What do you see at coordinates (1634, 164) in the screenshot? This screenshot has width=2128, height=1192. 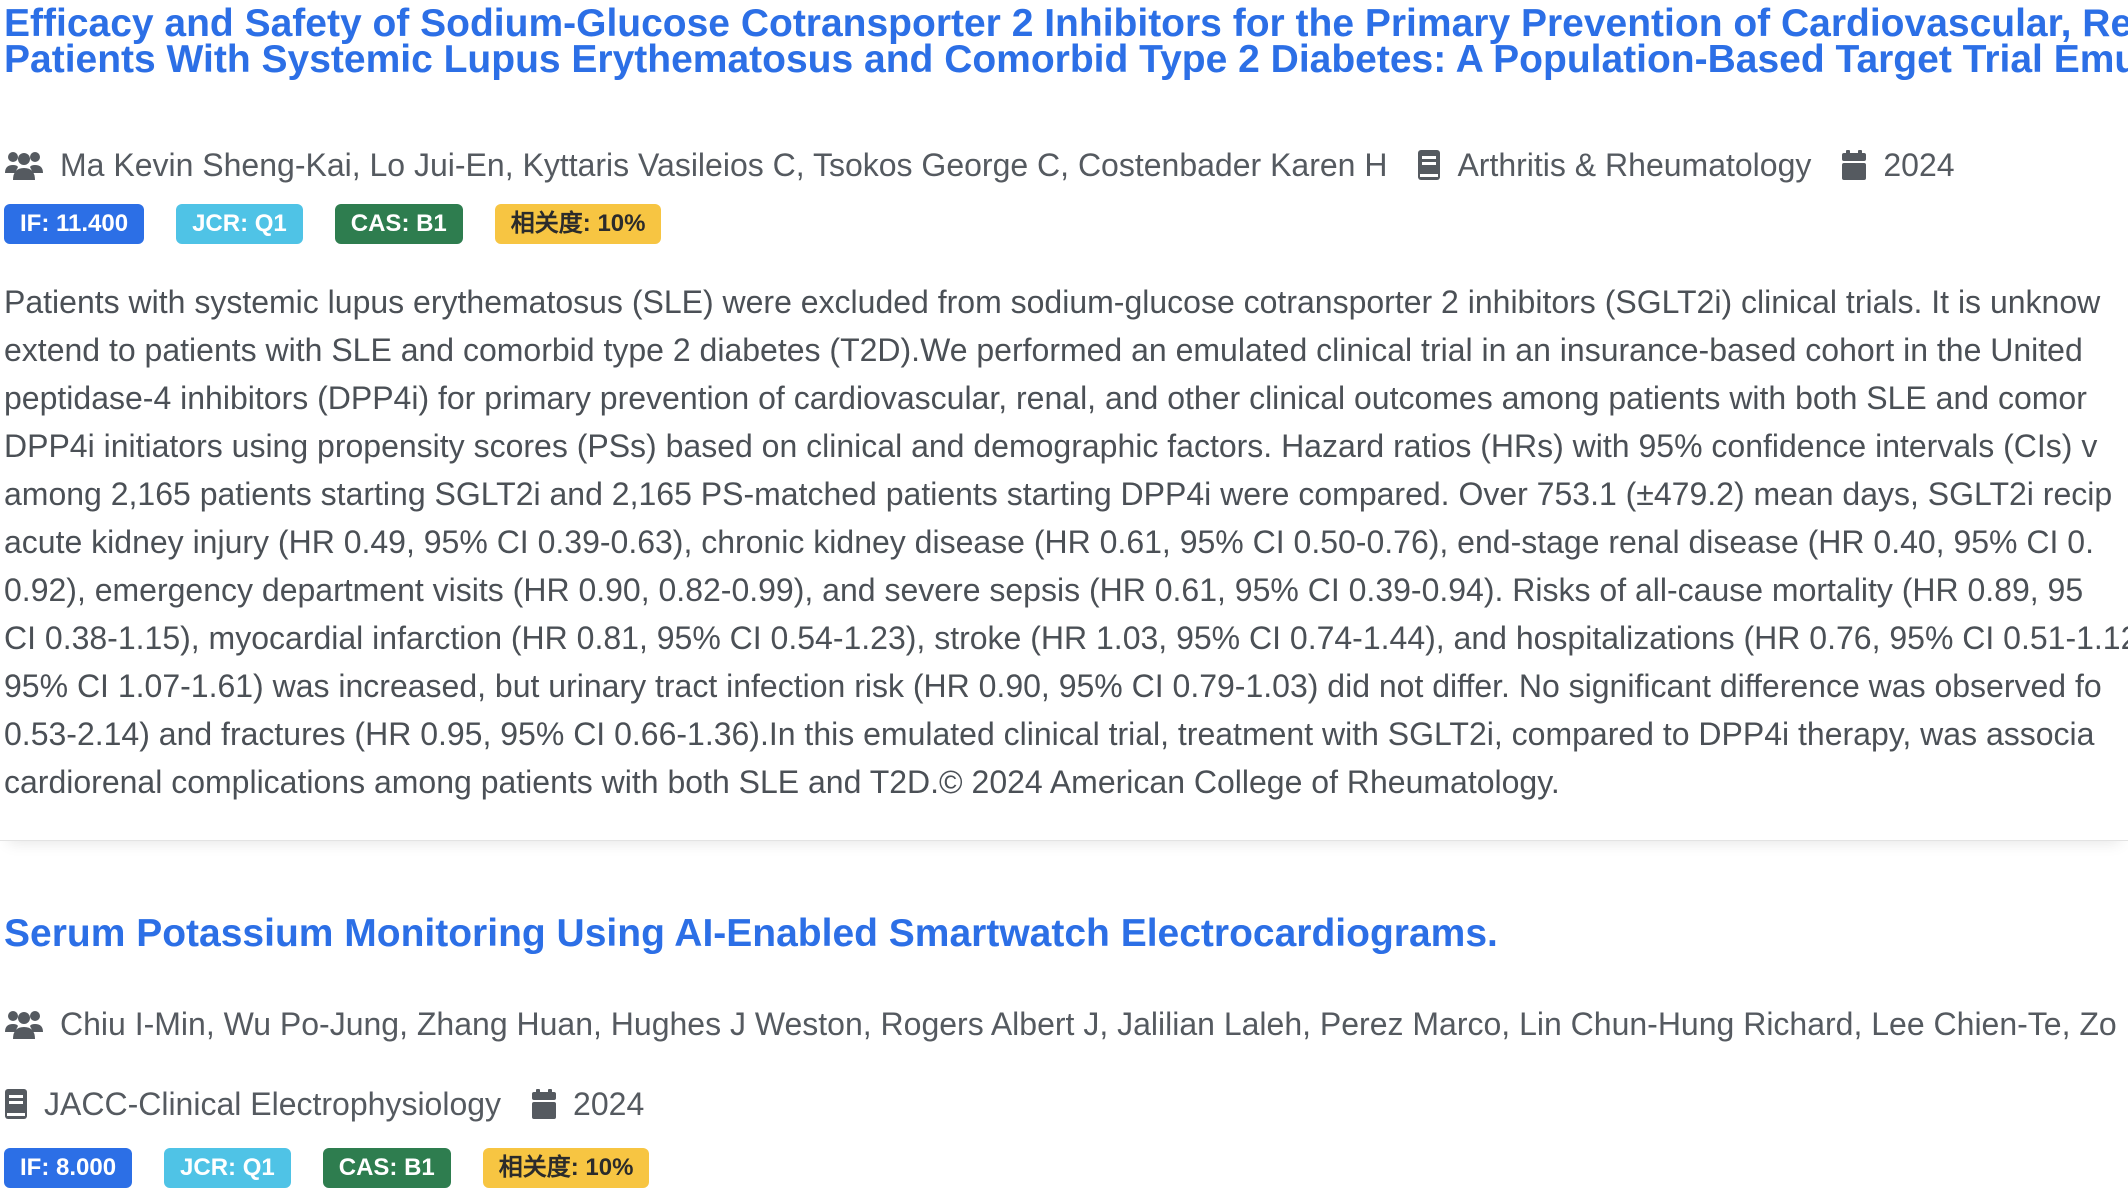 I see `journal-name: Arthritis & Rheumatology` at bounding box center [1634, 164].